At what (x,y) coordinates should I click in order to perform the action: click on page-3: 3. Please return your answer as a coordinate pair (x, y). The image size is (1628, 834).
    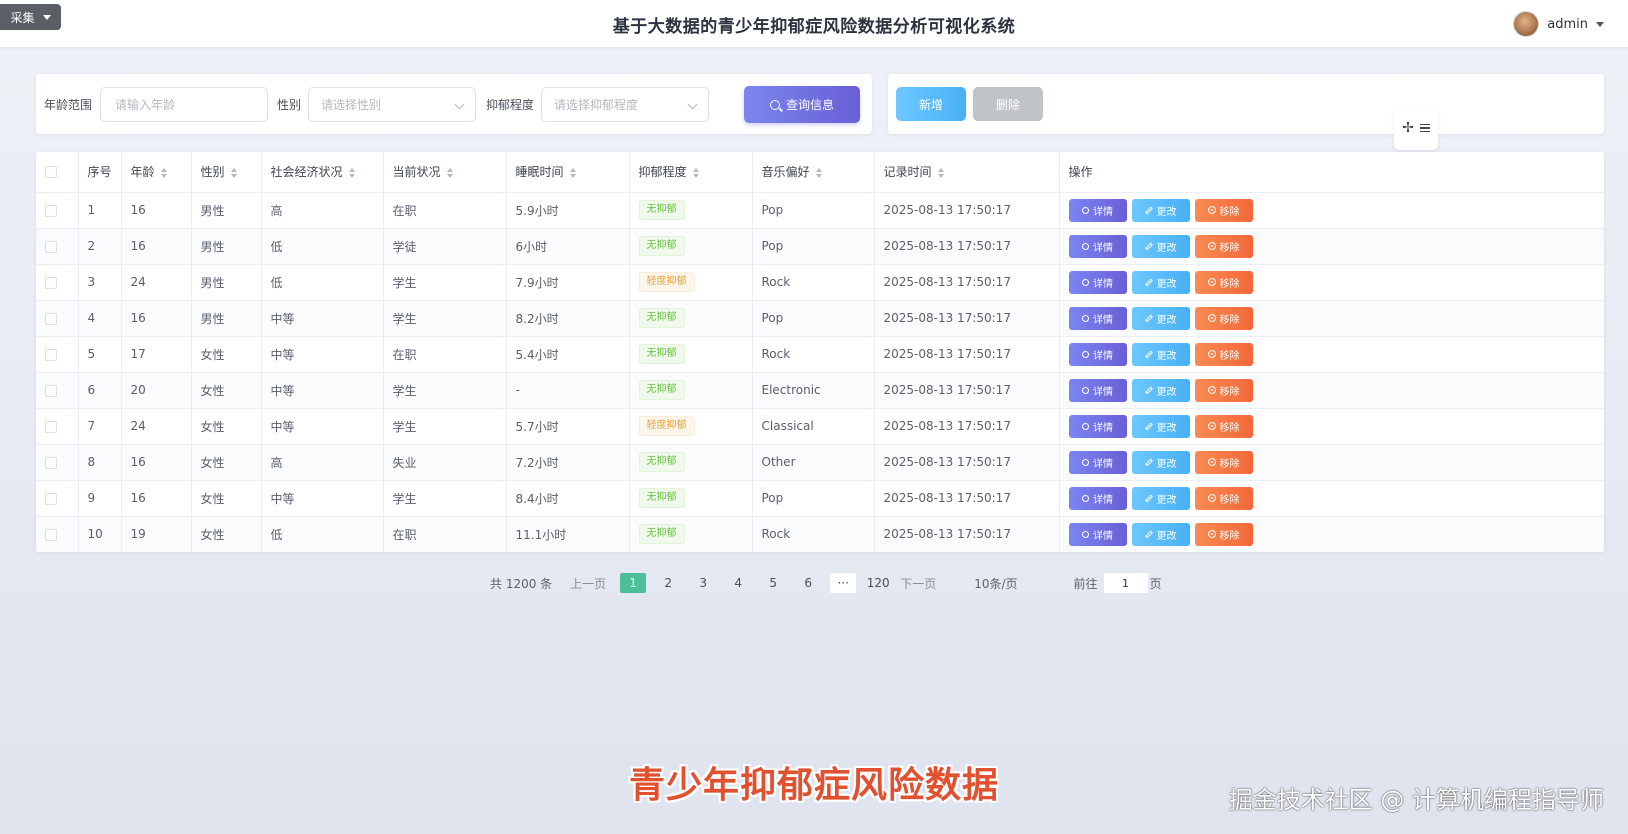
    Looking at the image, I should click on (703, 583).